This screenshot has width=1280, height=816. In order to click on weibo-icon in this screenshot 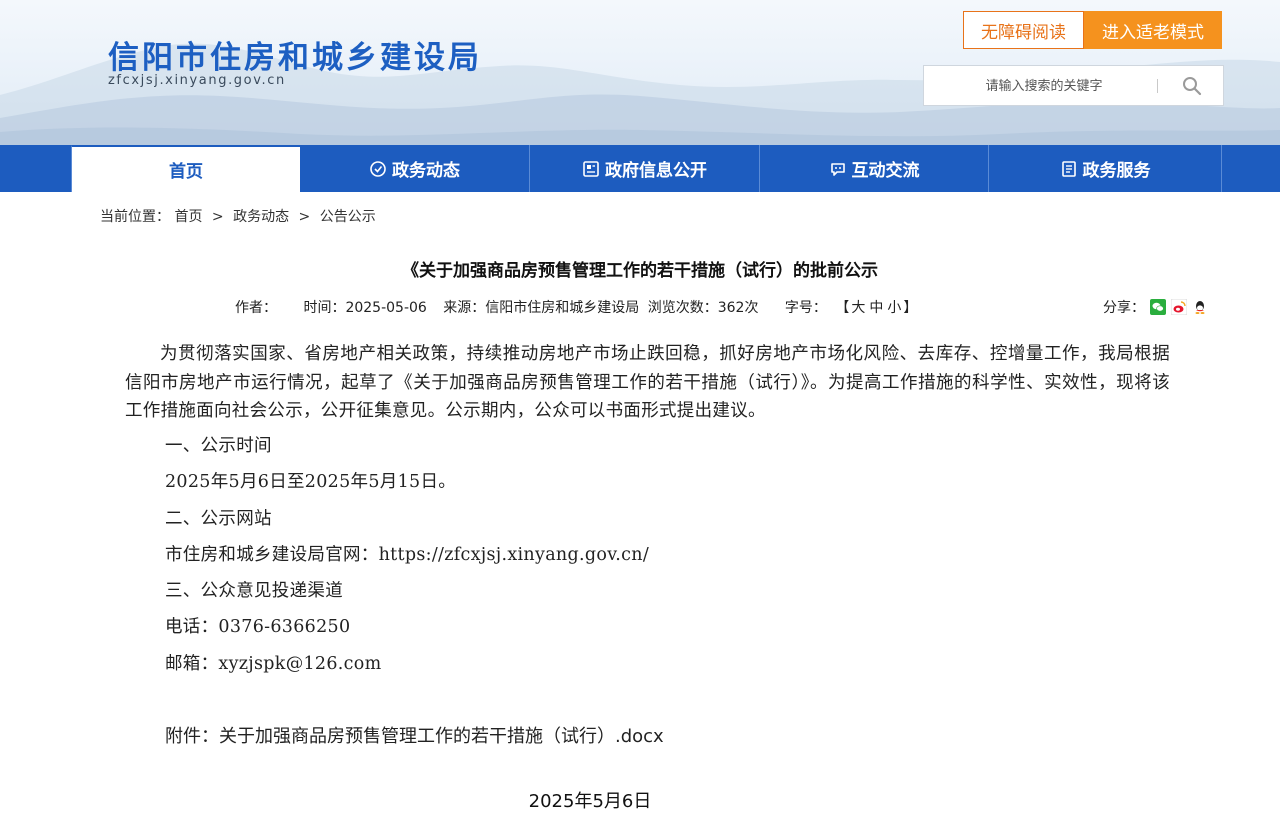, I will do `click(1179, 307)`.